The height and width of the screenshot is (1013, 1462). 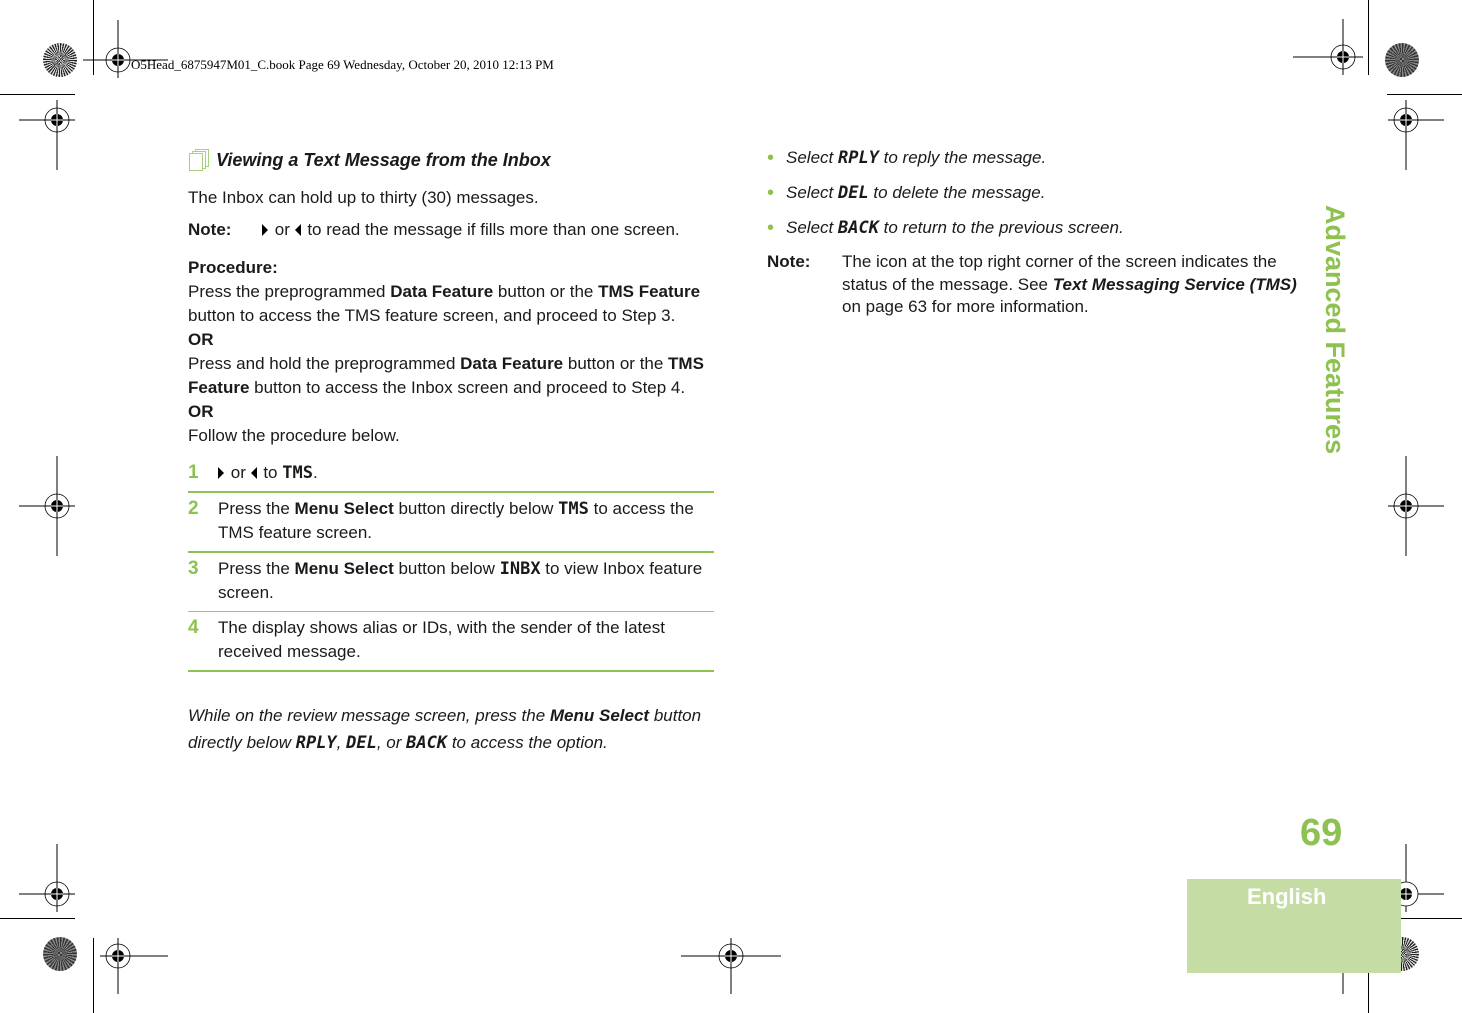 What do you see at coordinates (268, 473) in the screenshot?
I see `step-text: or to TMS.` at bounding box center [268, 473].